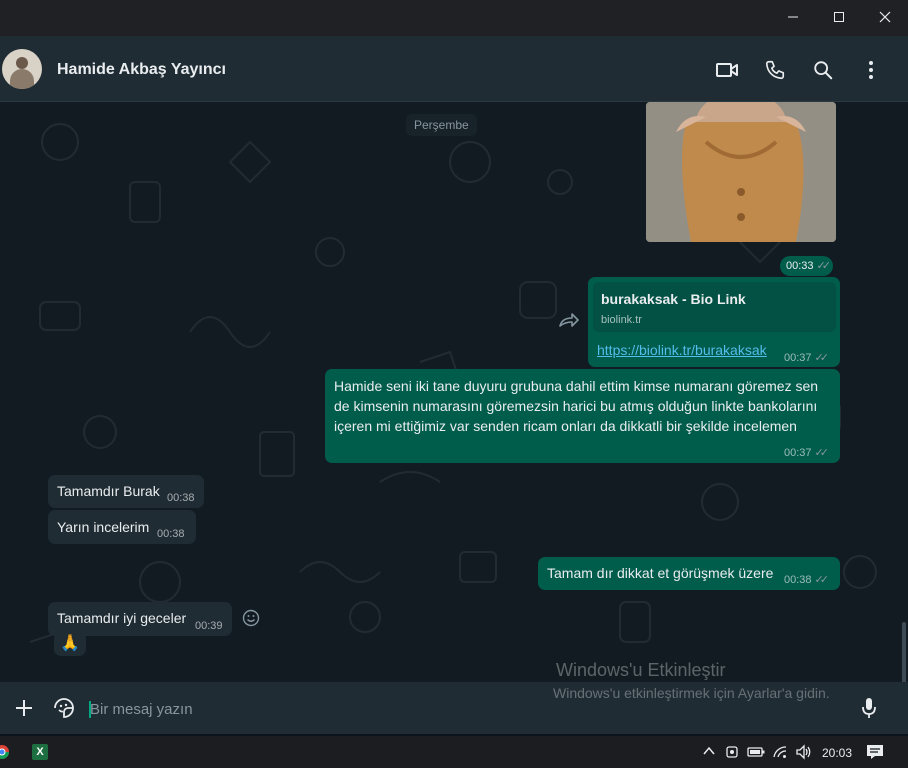  I want to click on taskbar-clock: 20:03, so click(837, 753).